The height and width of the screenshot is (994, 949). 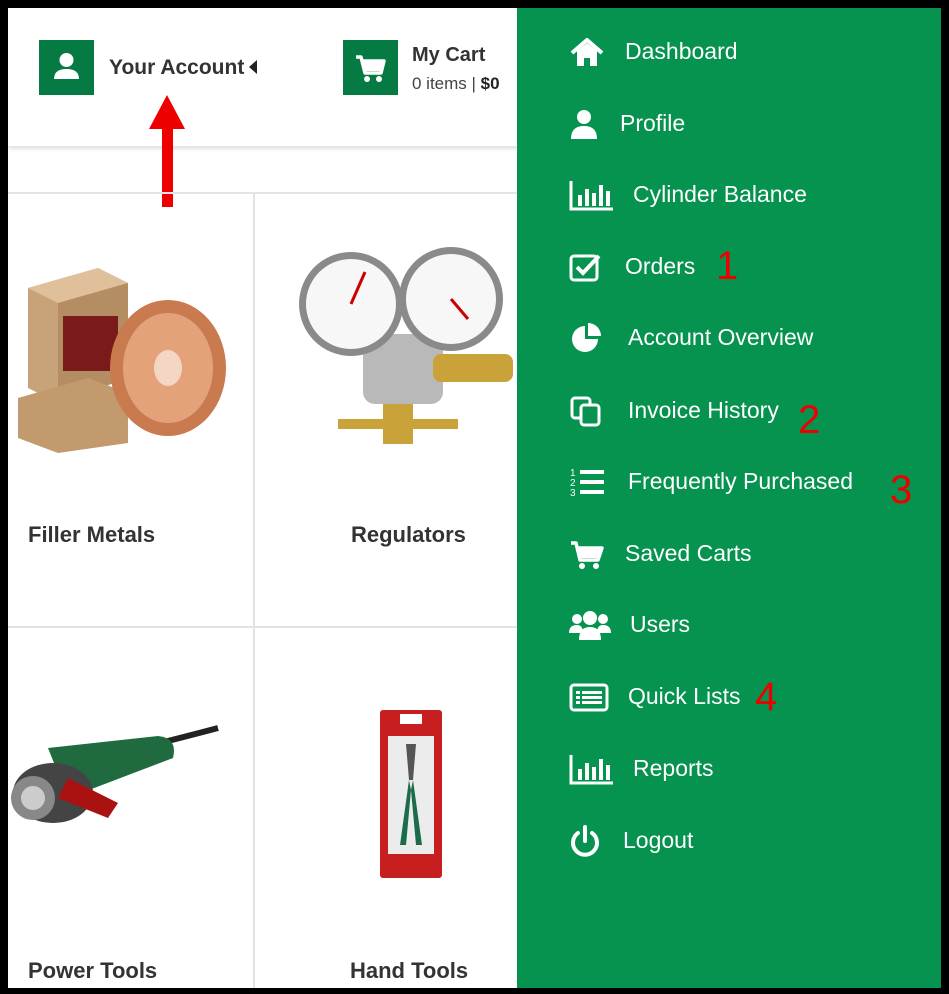 I want to click on menu-item-quick-lists: Quick Lists, so click(x=729, y=697).